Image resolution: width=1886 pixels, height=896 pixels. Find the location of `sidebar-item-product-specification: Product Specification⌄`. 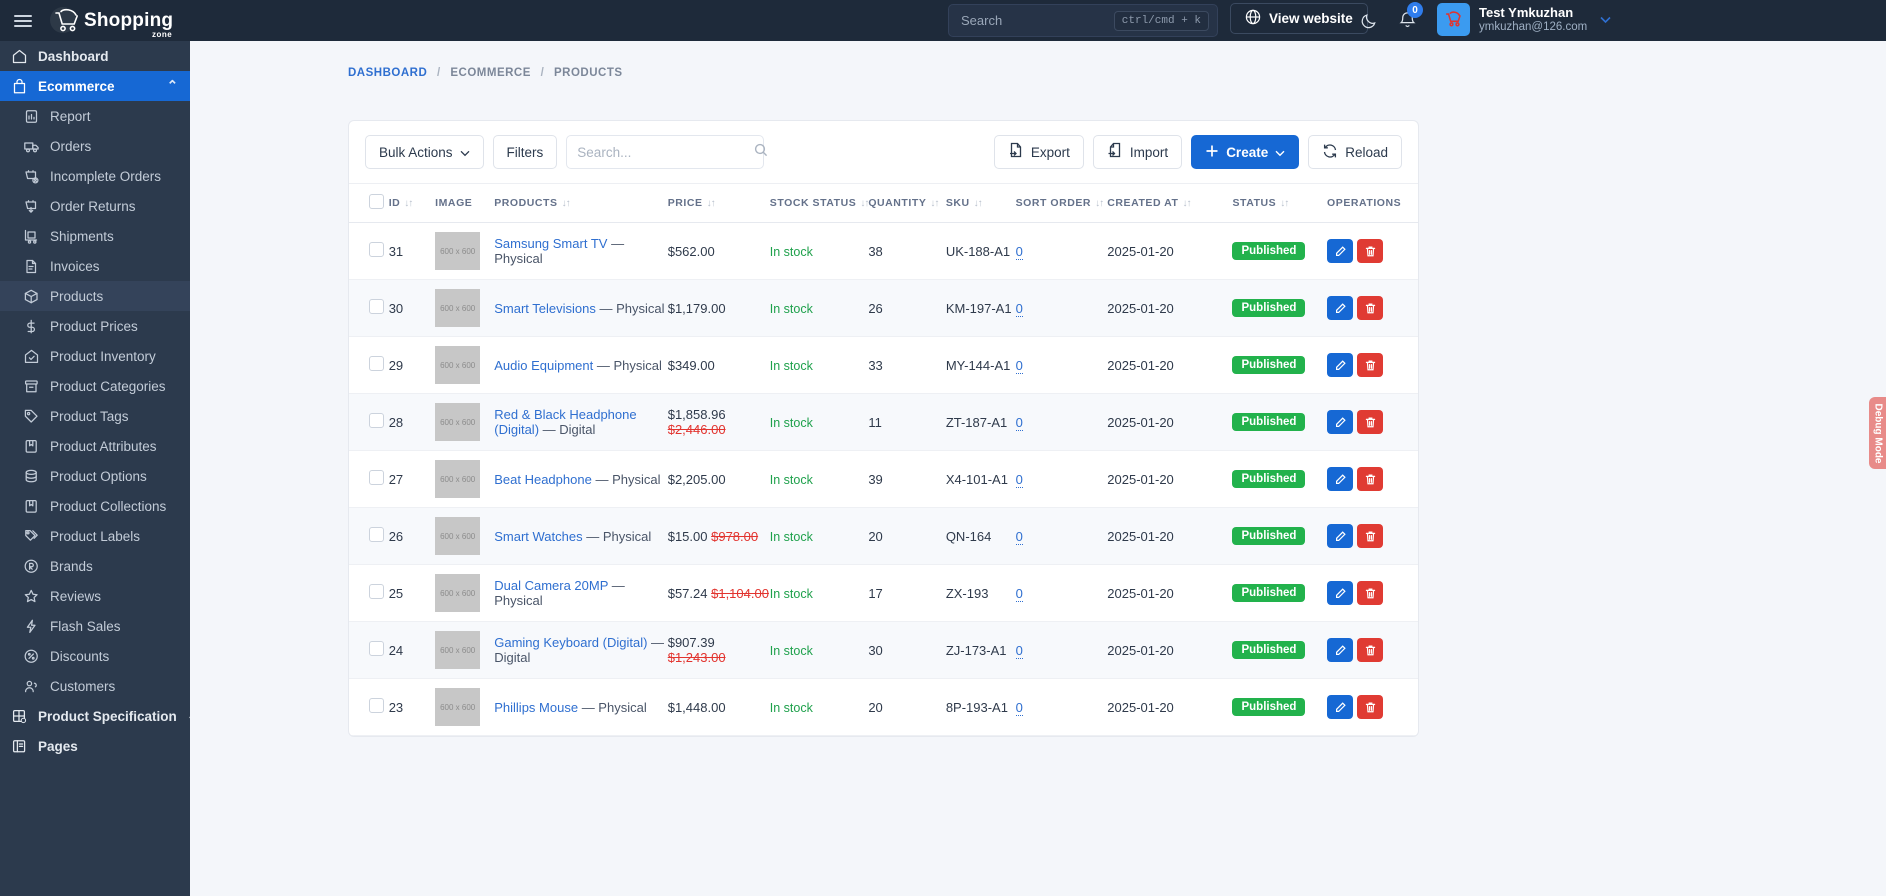

sidebar-item-product-specification: Product Specification⌄ is located at coordinates (95, 716).